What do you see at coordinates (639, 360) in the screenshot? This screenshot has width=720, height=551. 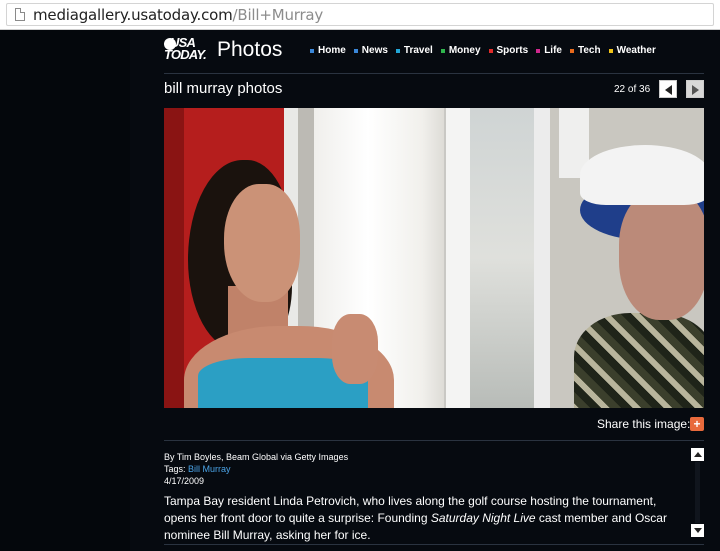 I see `photo-man-shirt` at bounding box center [639, 360].